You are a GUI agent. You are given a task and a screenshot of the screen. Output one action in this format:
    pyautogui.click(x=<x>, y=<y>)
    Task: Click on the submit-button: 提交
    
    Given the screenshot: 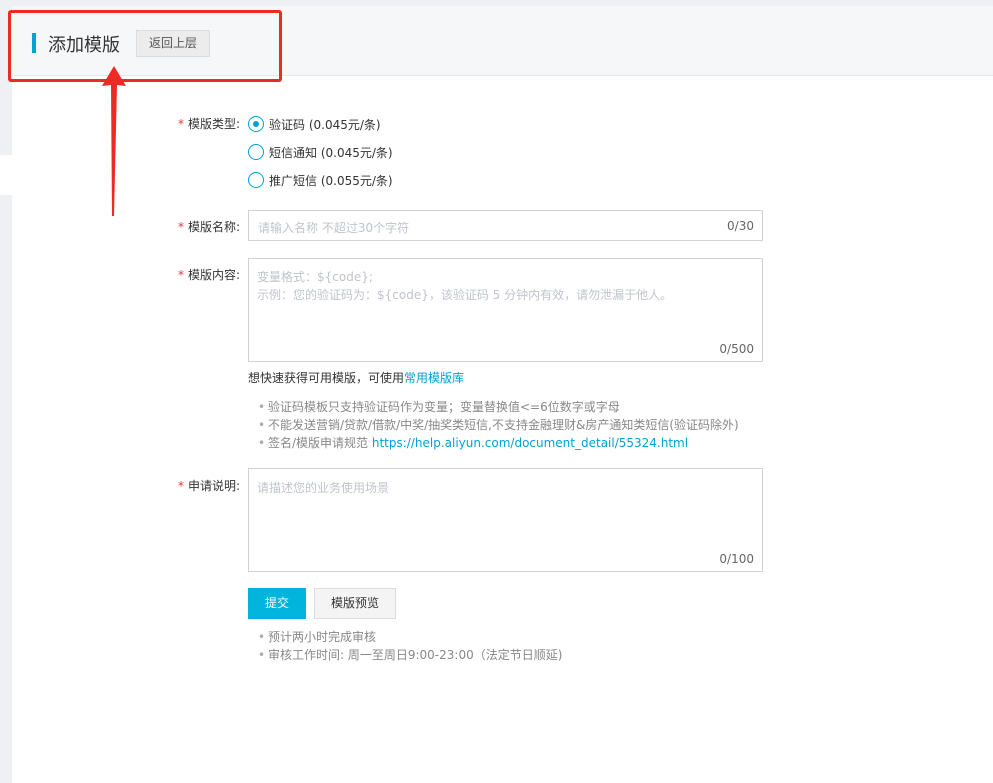 What is the action you would take?
    pyautogui.click(x=277, y=603)
    